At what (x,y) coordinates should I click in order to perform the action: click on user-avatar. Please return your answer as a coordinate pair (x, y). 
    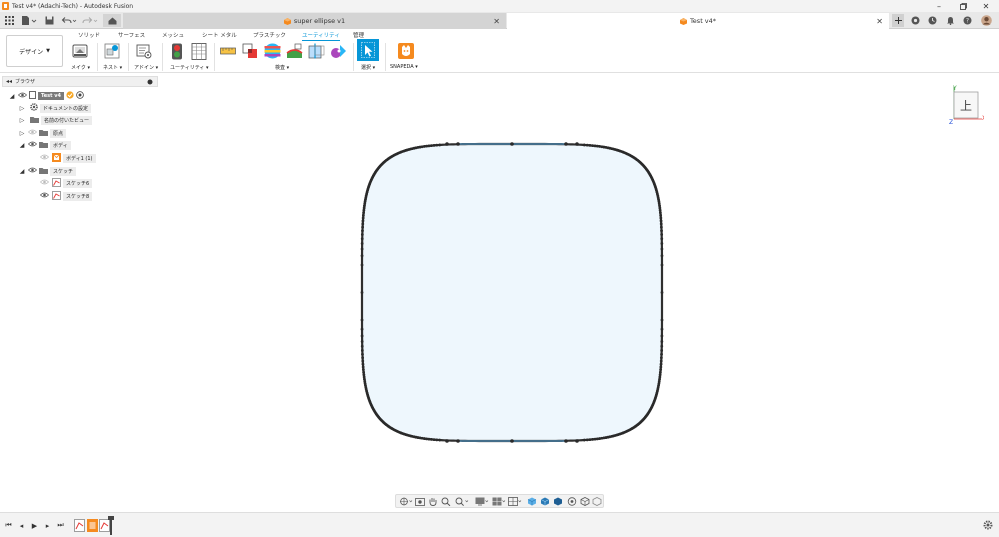
    Looking at the image, I should click on (986, 20).